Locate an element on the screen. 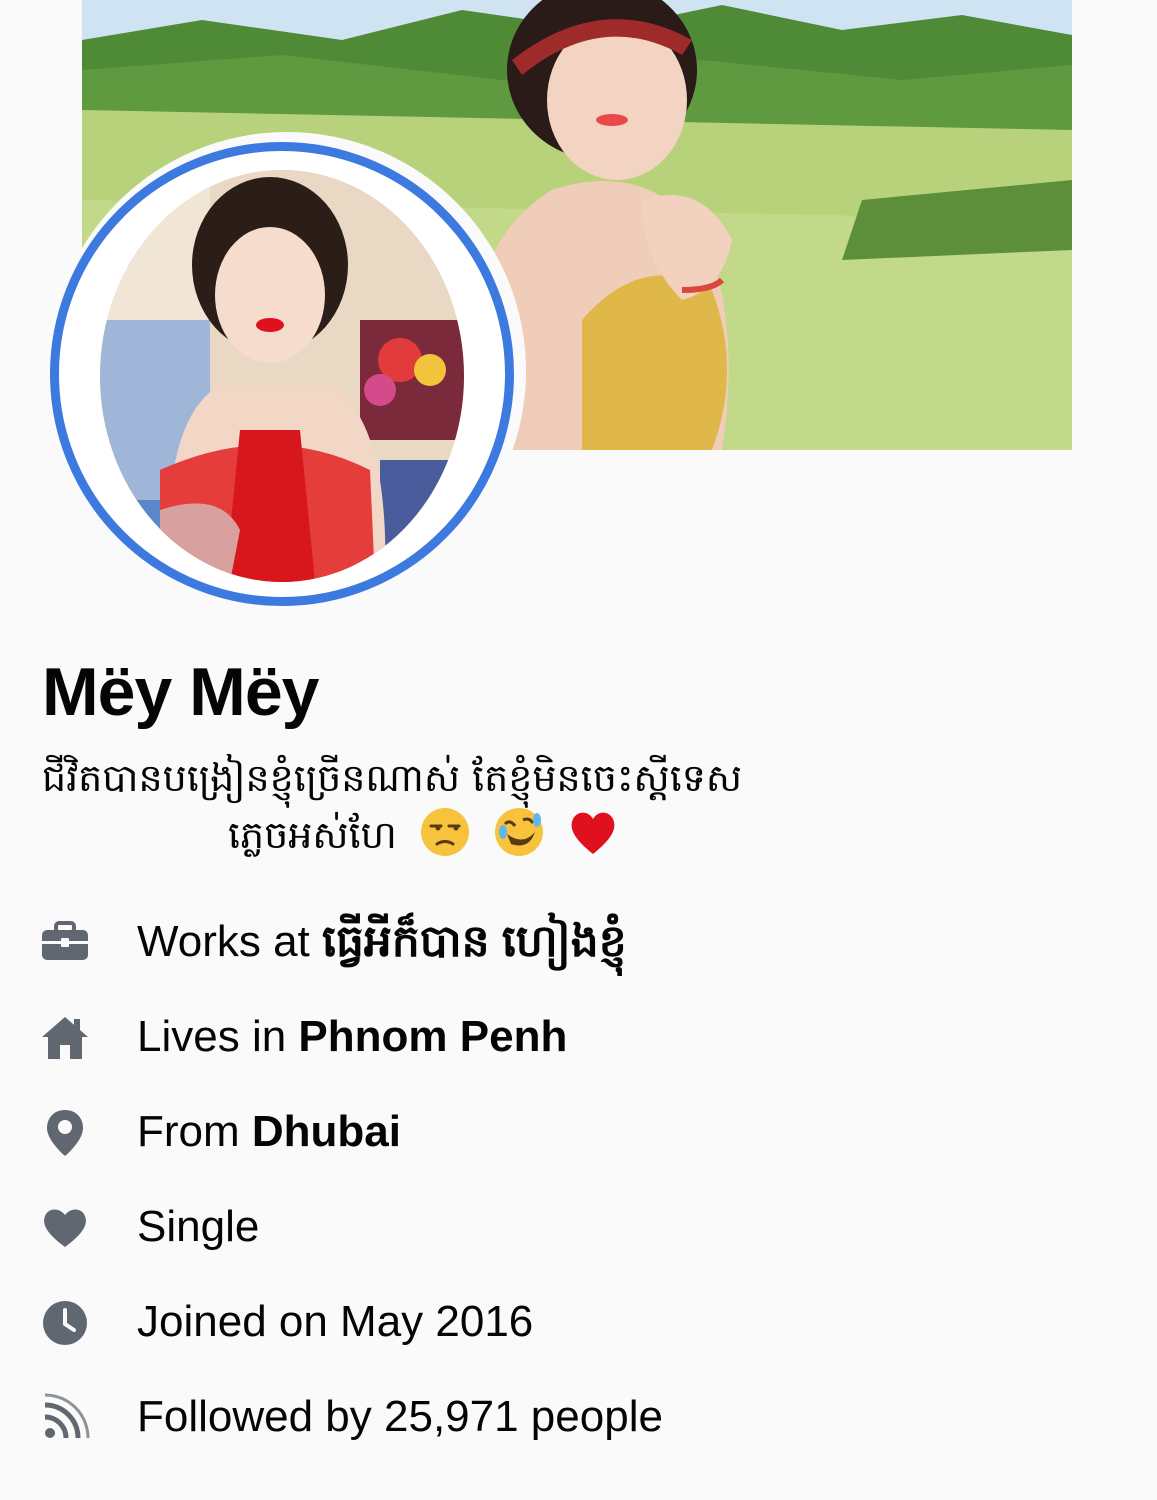 The height and width of the screenshot is (1500, 1157). followers-detail-text: Followed by 25,971 people is located at coordinates (400, 1417).